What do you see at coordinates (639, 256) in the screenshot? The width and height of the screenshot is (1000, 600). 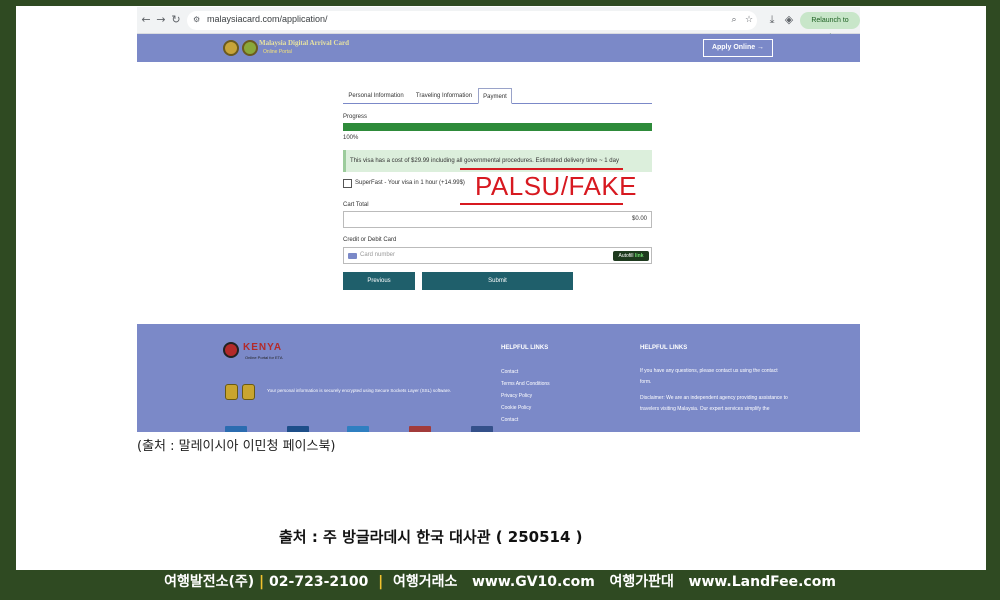 I see `autofill-link-text: link` at bounding box center [639, 256].